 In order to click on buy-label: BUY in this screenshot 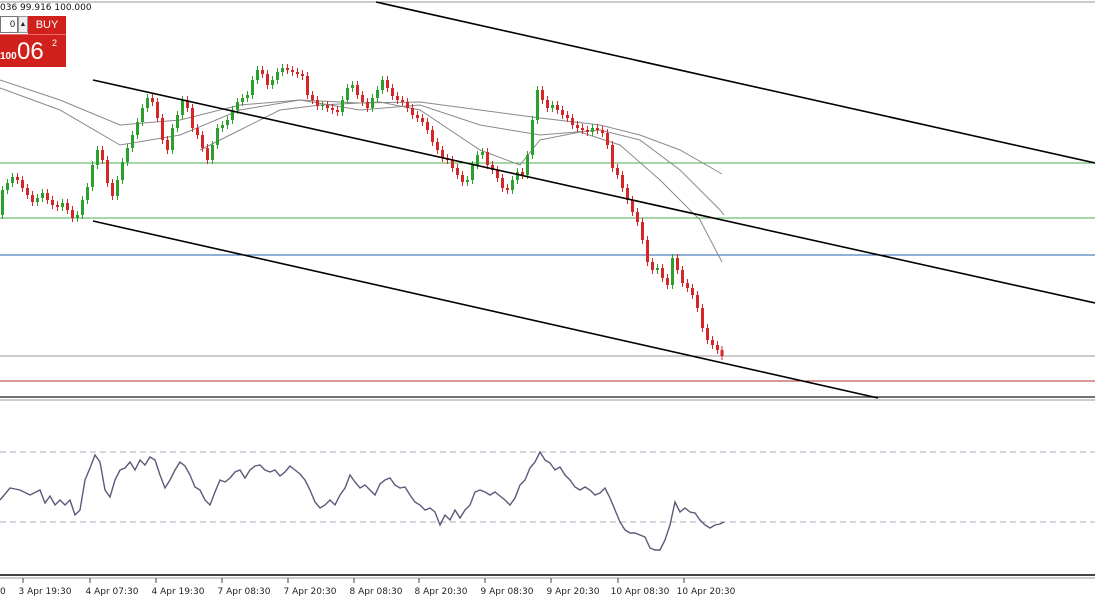, I will do `click(47, 25)`.